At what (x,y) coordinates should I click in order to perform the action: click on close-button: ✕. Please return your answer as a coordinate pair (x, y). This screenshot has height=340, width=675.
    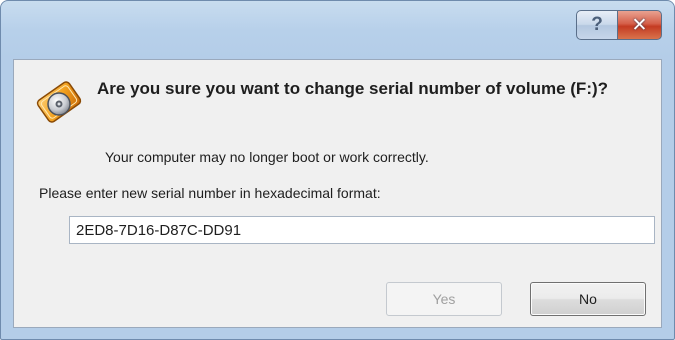
    Looking at the image, I should click on (640, 25).